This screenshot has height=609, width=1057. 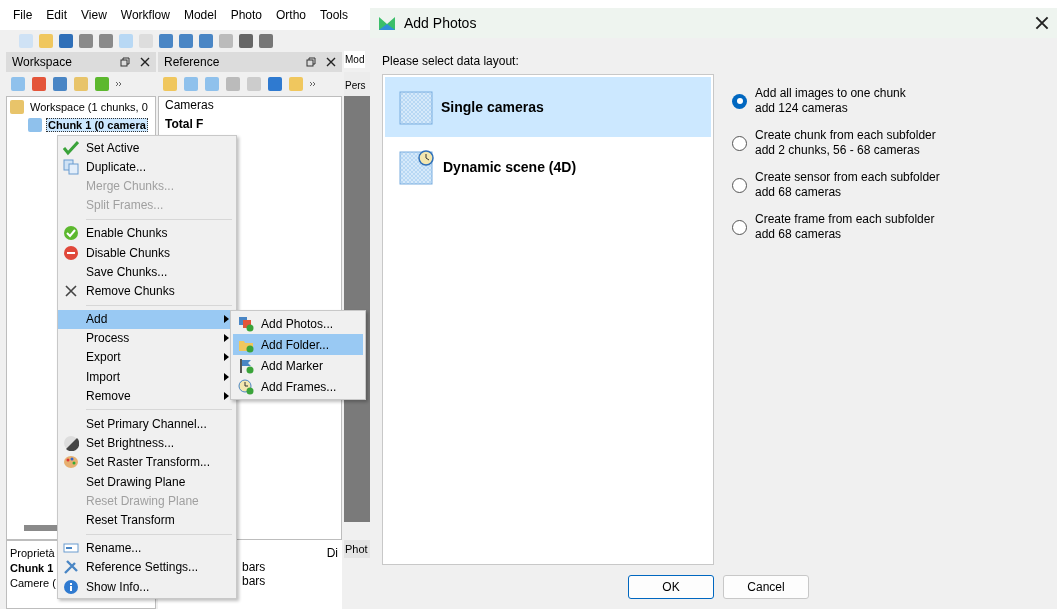 What do you see at coordinates (200, 15) in the screenshot?
I see `menu-item: Model` at bounding box center [200, 15].